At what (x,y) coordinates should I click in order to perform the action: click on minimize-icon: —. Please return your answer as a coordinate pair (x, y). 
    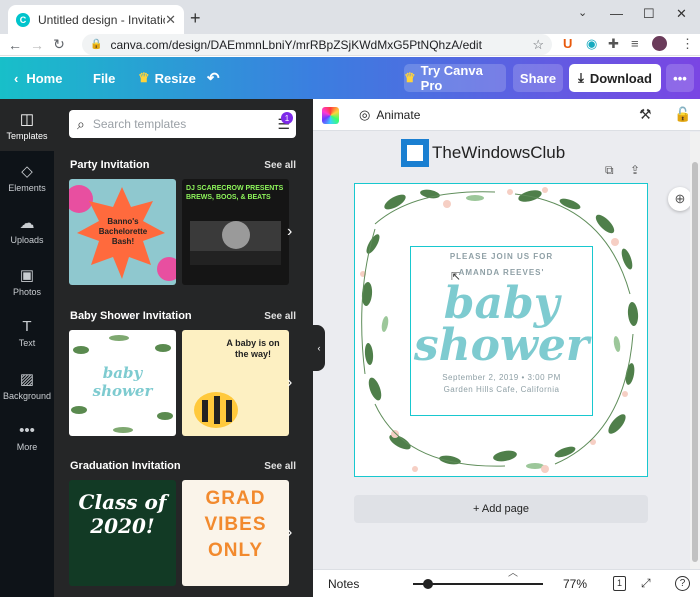
    Looking at the image, I should click on (616, 13).